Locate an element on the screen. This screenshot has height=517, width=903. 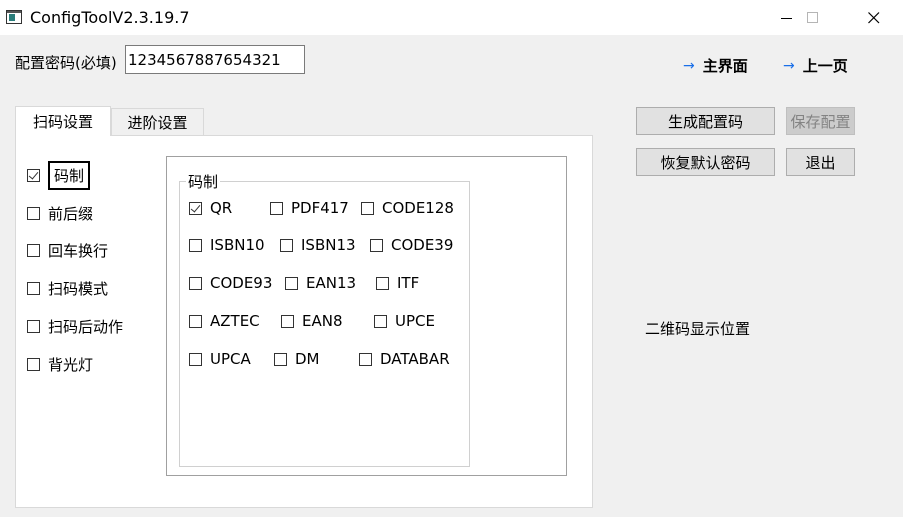
symbology-ean8: EAN8 is located at coordinates (312, 321).